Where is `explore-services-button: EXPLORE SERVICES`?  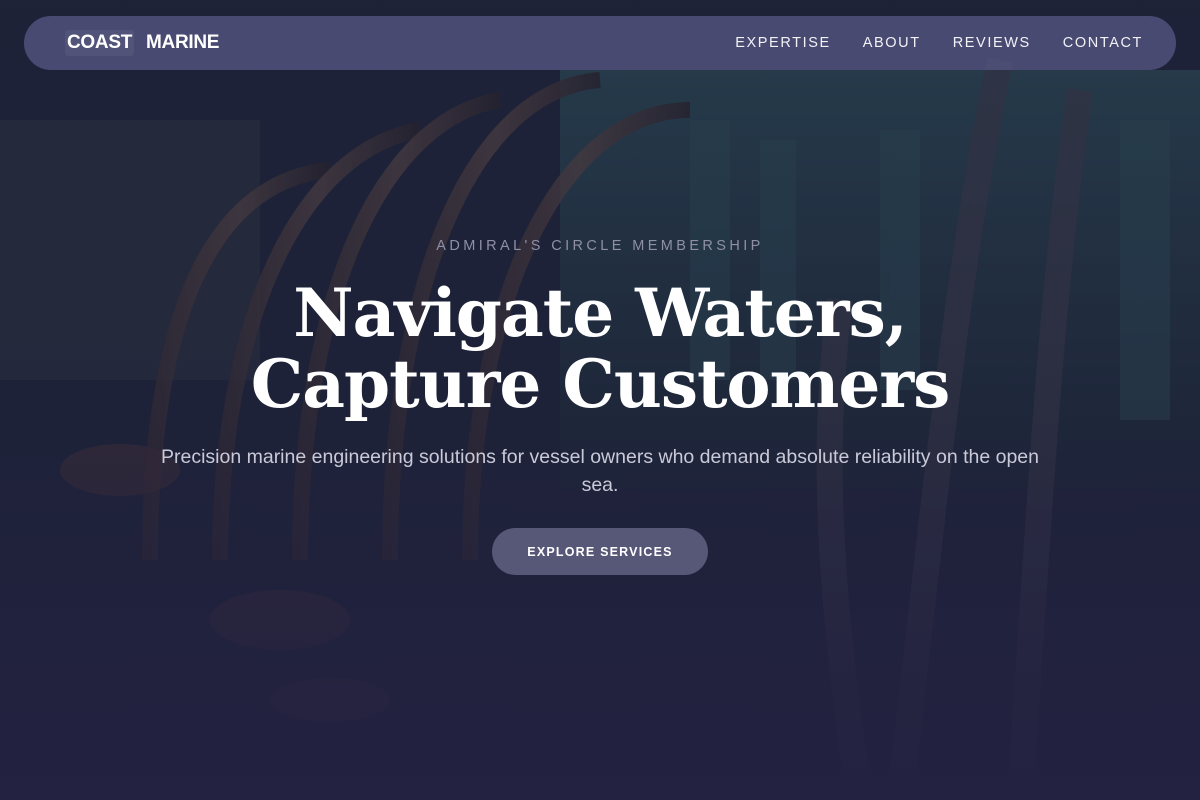
explore-services-button: EXPLORE SERVICES is located at coordinates (600, 551).